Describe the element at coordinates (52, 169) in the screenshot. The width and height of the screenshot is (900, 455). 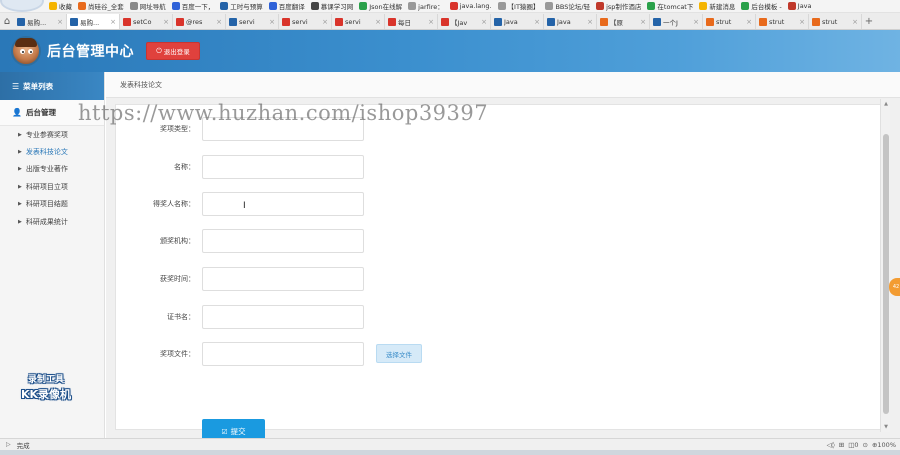
I see `sidebar-item: ▶ 出版专业著作` at that location.